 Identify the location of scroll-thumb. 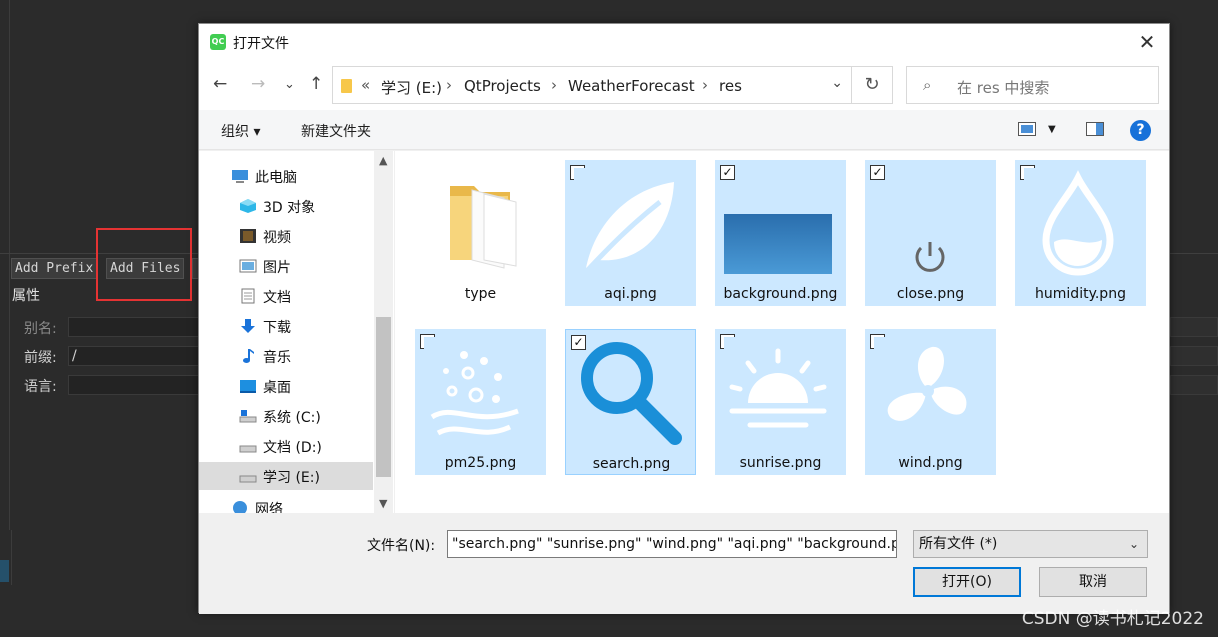
(383, 397).